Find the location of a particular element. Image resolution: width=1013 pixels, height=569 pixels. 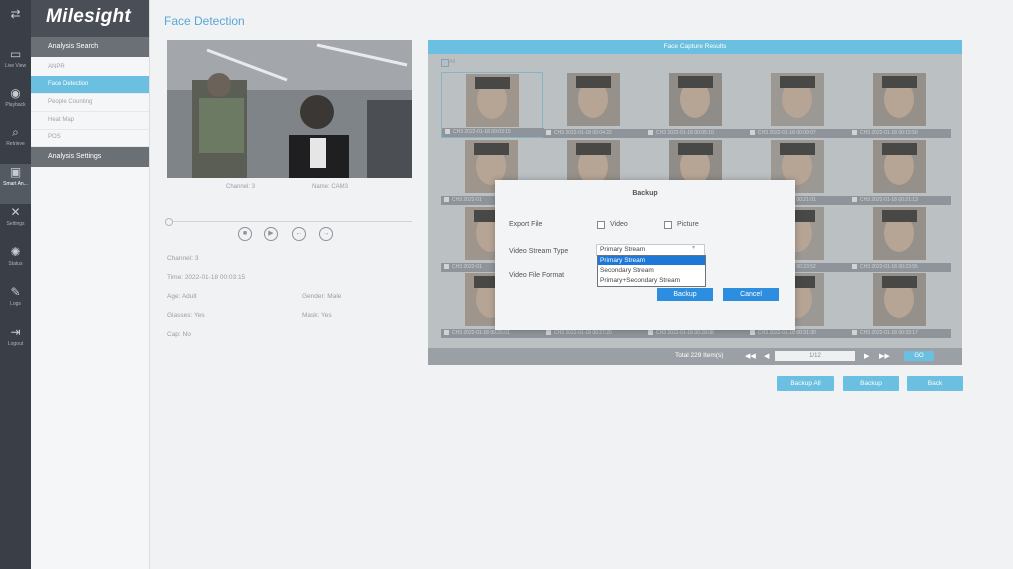

playback-icon: ◉ is located at coordinates (15, 93).